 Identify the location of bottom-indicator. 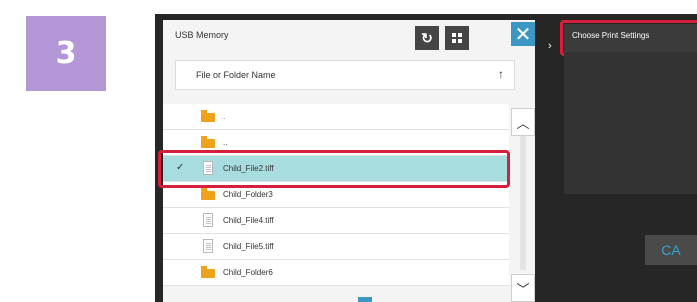
(365, 299).